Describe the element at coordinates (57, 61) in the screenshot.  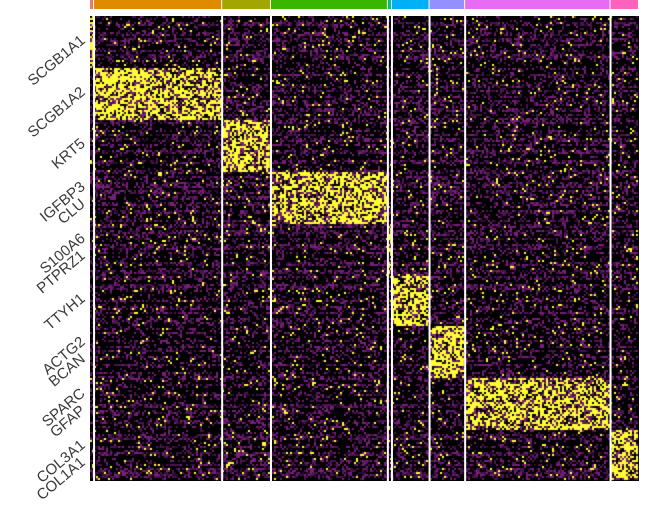
I see `gene-label: SCGB1A1` at that location.